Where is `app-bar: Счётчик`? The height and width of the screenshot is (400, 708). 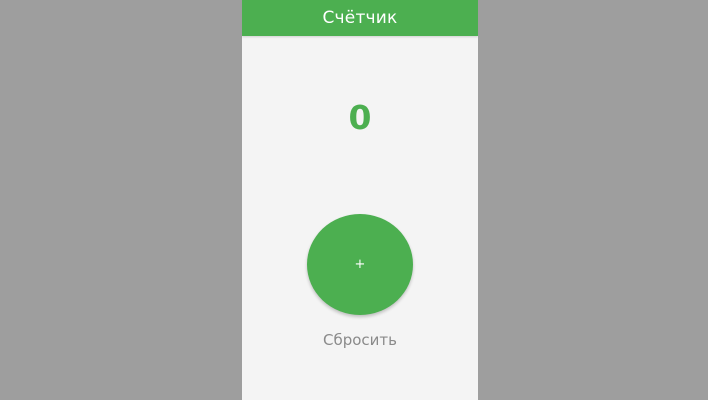
app-bar: Счётчик is located at coordinates (360, 18).